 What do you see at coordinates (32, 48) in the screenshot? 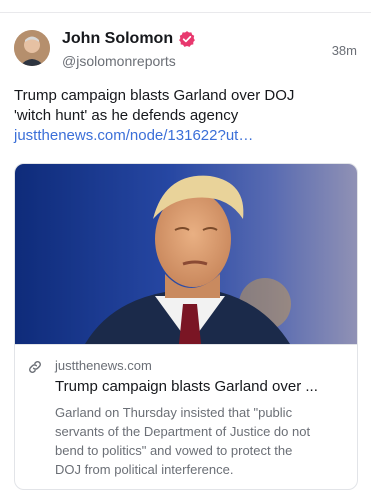
I see `avatar` at bounding box center [32, 48].